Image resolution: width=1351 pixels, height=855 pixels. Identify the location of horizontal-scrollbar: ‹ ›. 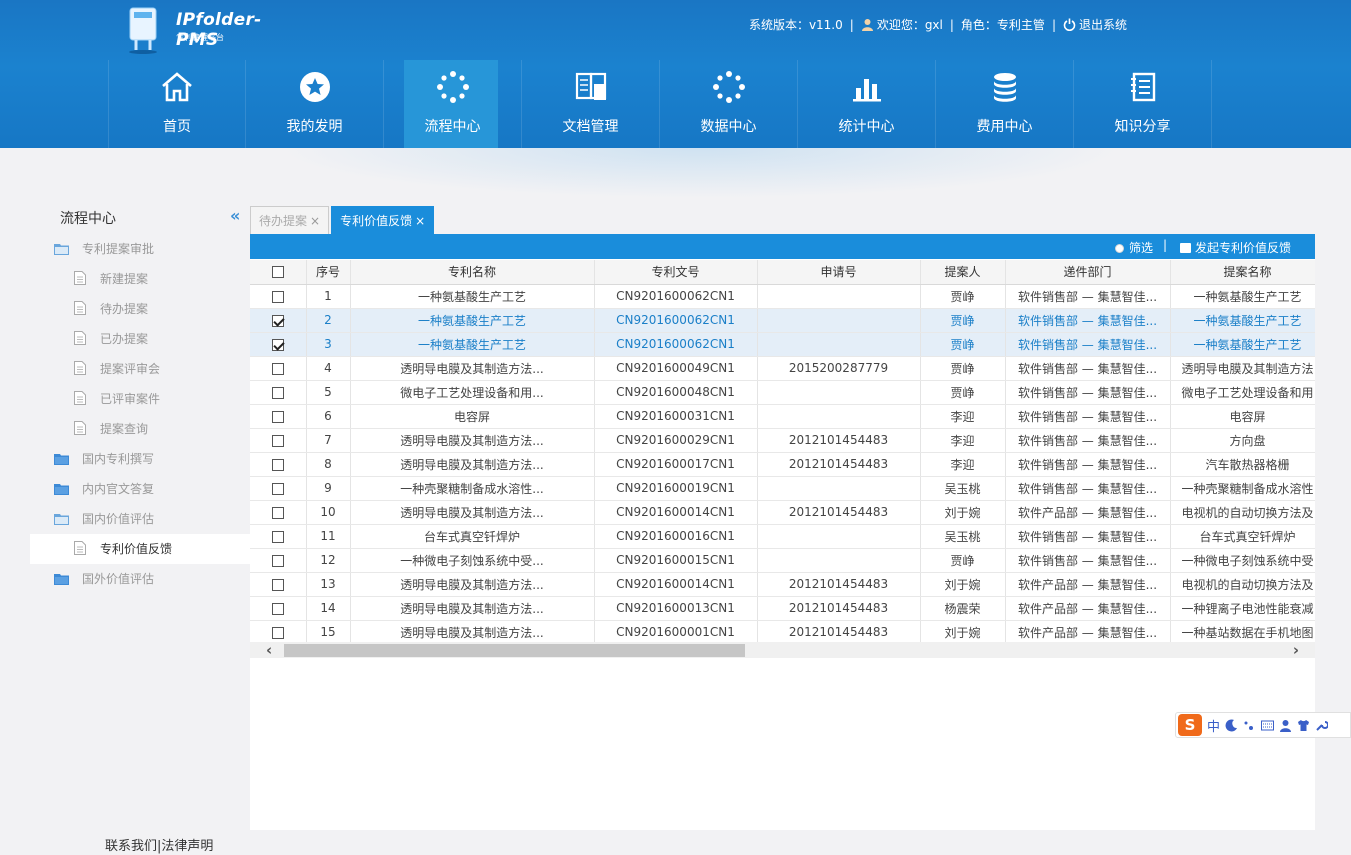
(782, 650).